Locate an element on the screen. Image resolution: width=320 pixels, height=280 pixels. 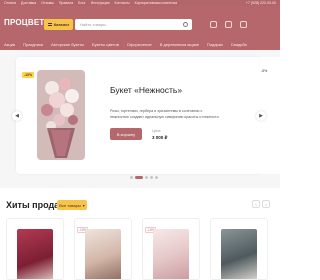
menu-item-wedding: Свадьба is located at coordinates (239, 44).